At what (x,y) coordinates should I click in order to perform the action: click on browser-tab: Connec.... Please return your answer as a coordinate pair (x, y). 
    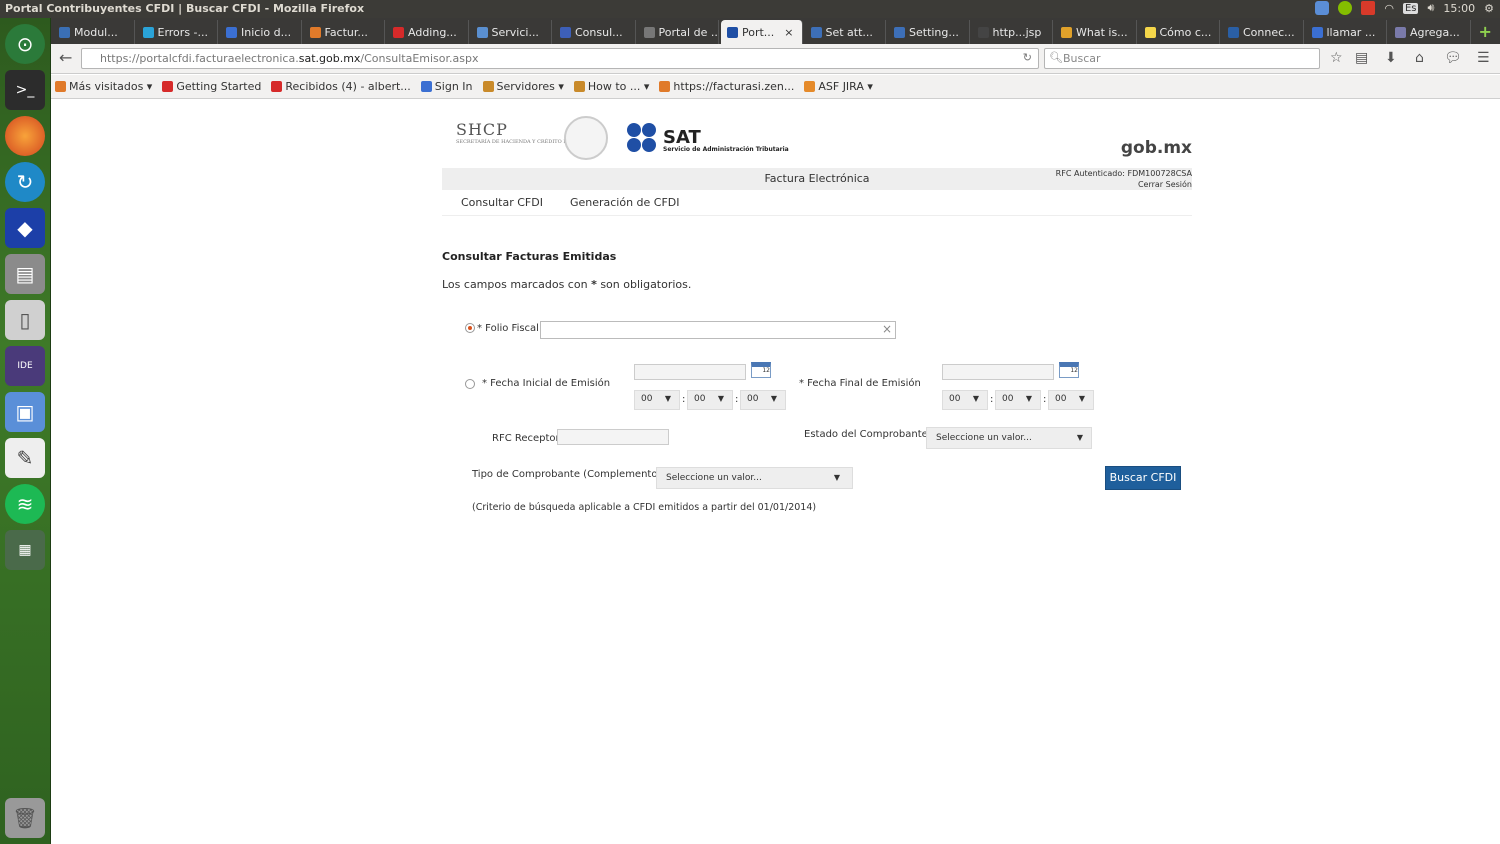
    Looking at the image, I should click on (1263, 32).